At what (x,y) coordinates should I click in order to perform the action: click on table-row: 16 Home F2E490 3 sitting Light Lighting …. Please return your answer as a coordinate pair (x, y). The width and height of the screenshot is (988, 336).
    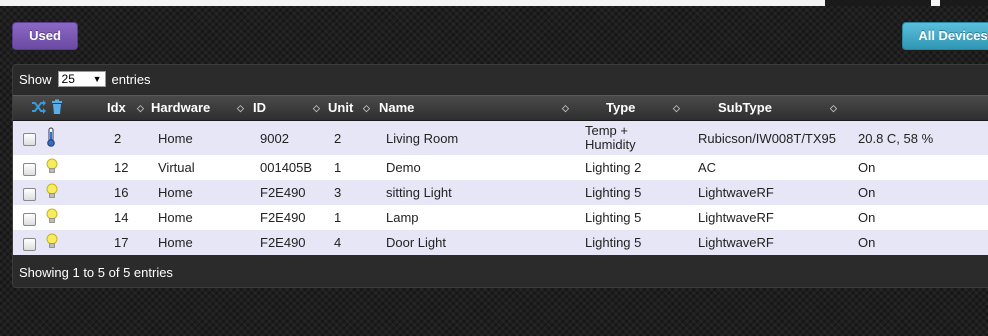
    Looking at the image, I should click on (500, 192).